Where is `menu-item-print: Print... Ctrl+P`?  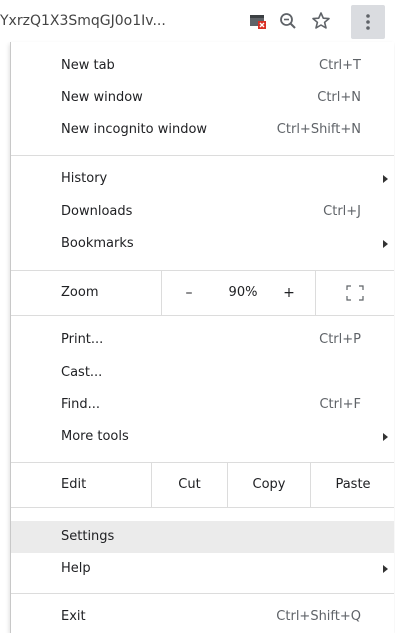
menu-item-print: Print... Ctrl+P is located at coordinates (202, 340).